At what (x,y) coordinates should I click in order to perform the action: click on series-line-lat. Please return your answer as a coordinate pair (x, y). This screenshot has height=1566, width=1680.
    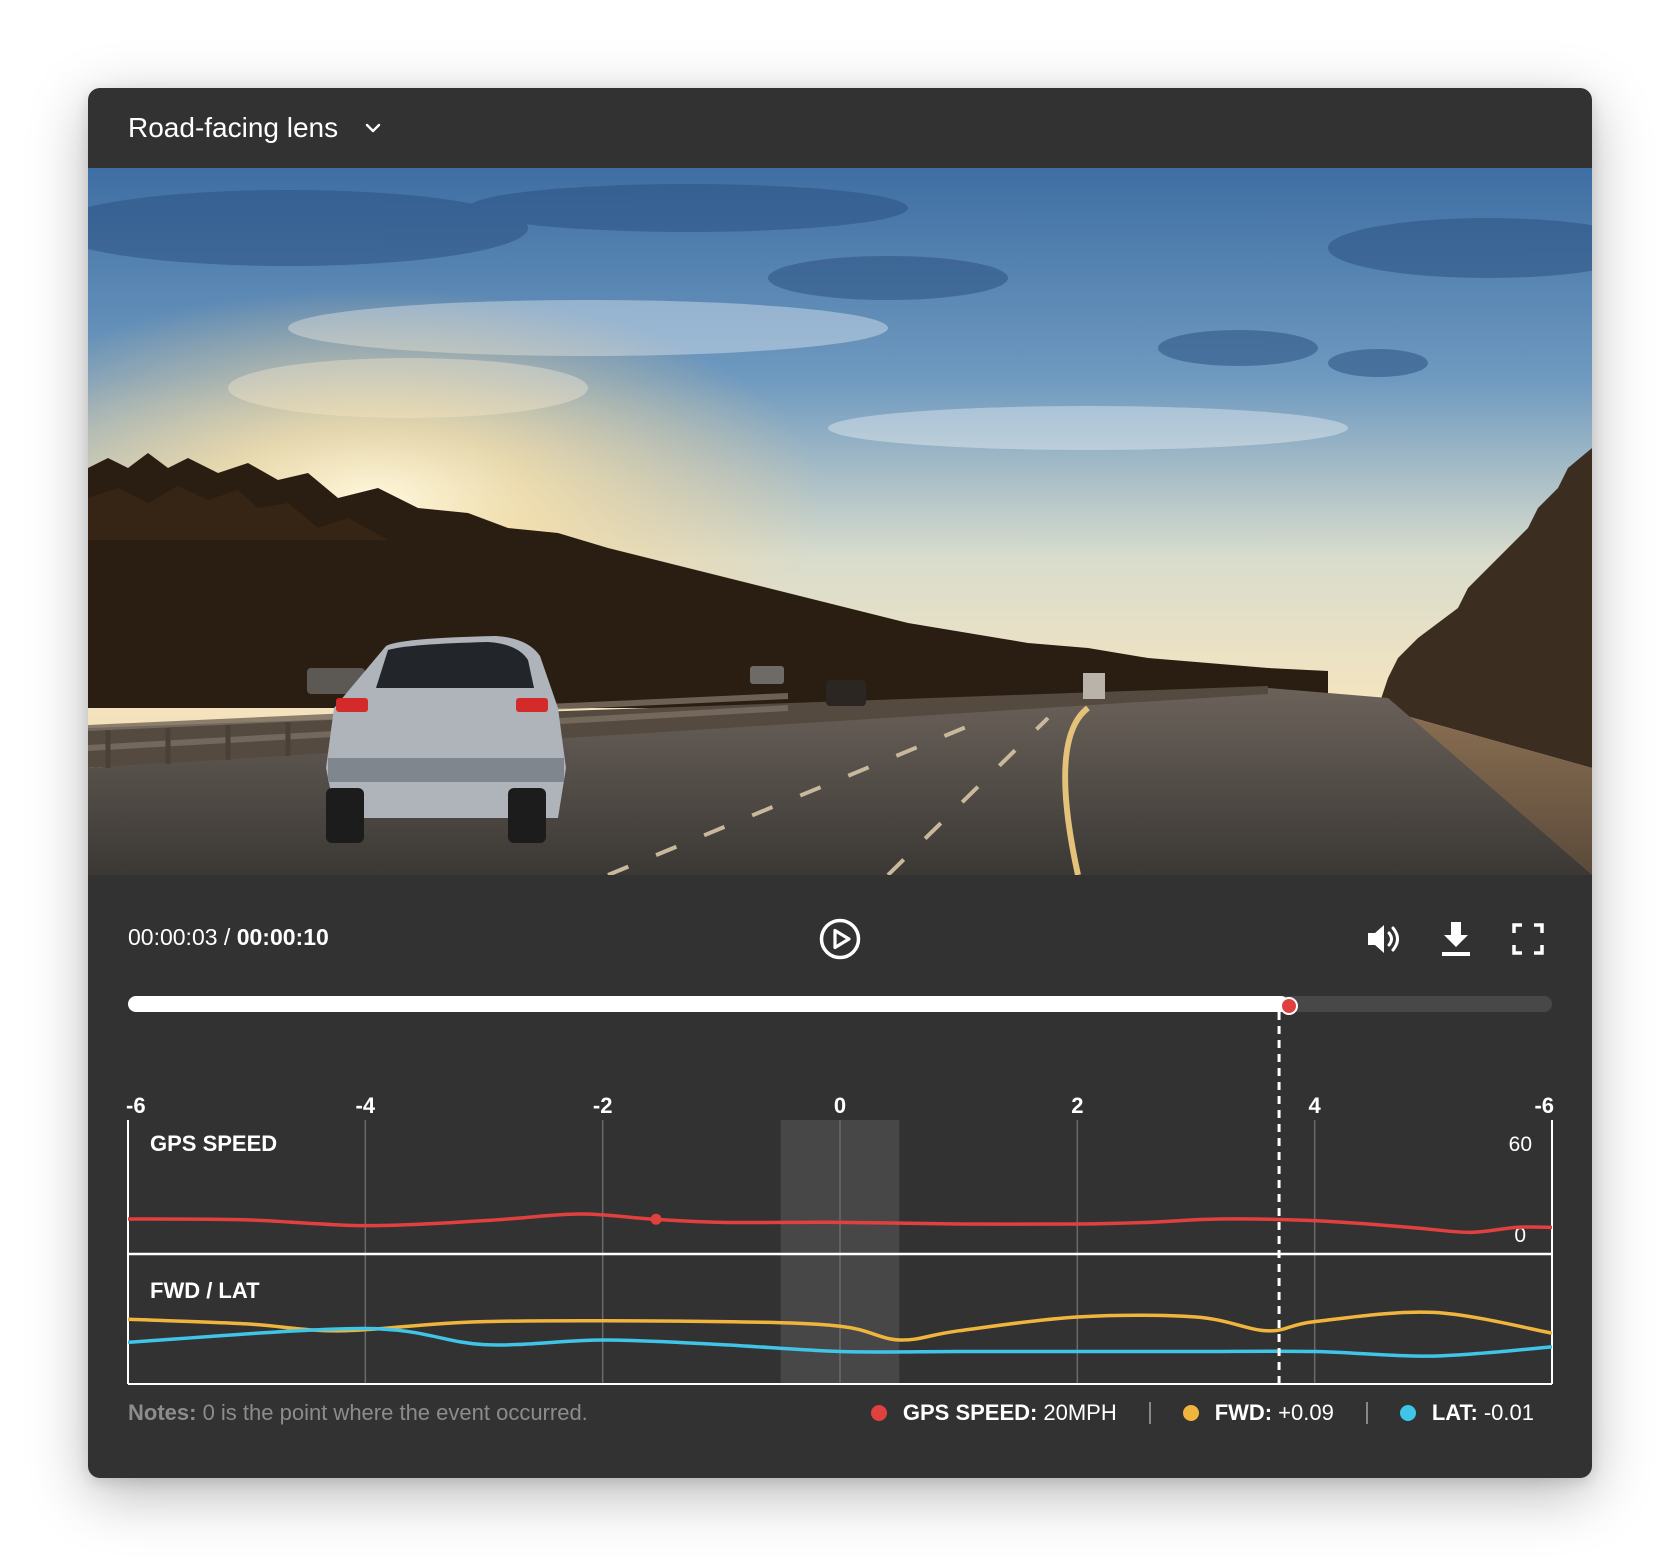
    Looking at the image, I should click on (840, 1342).